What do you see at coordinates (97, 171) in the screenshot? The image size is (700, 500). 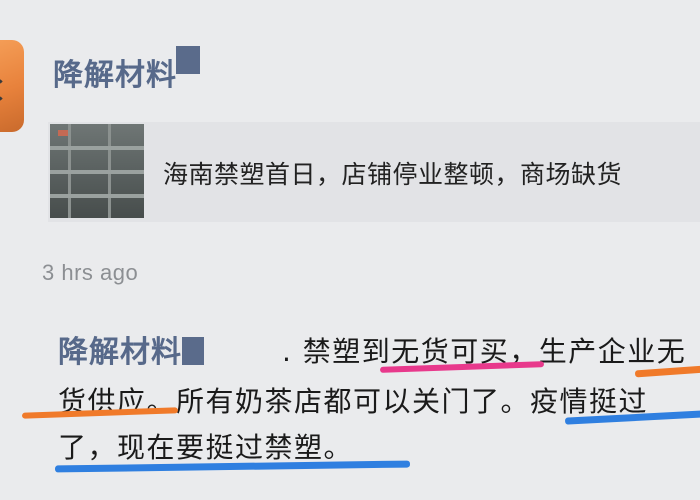 I see `shared-link-thumbnail` at bounding box center [97, 171].